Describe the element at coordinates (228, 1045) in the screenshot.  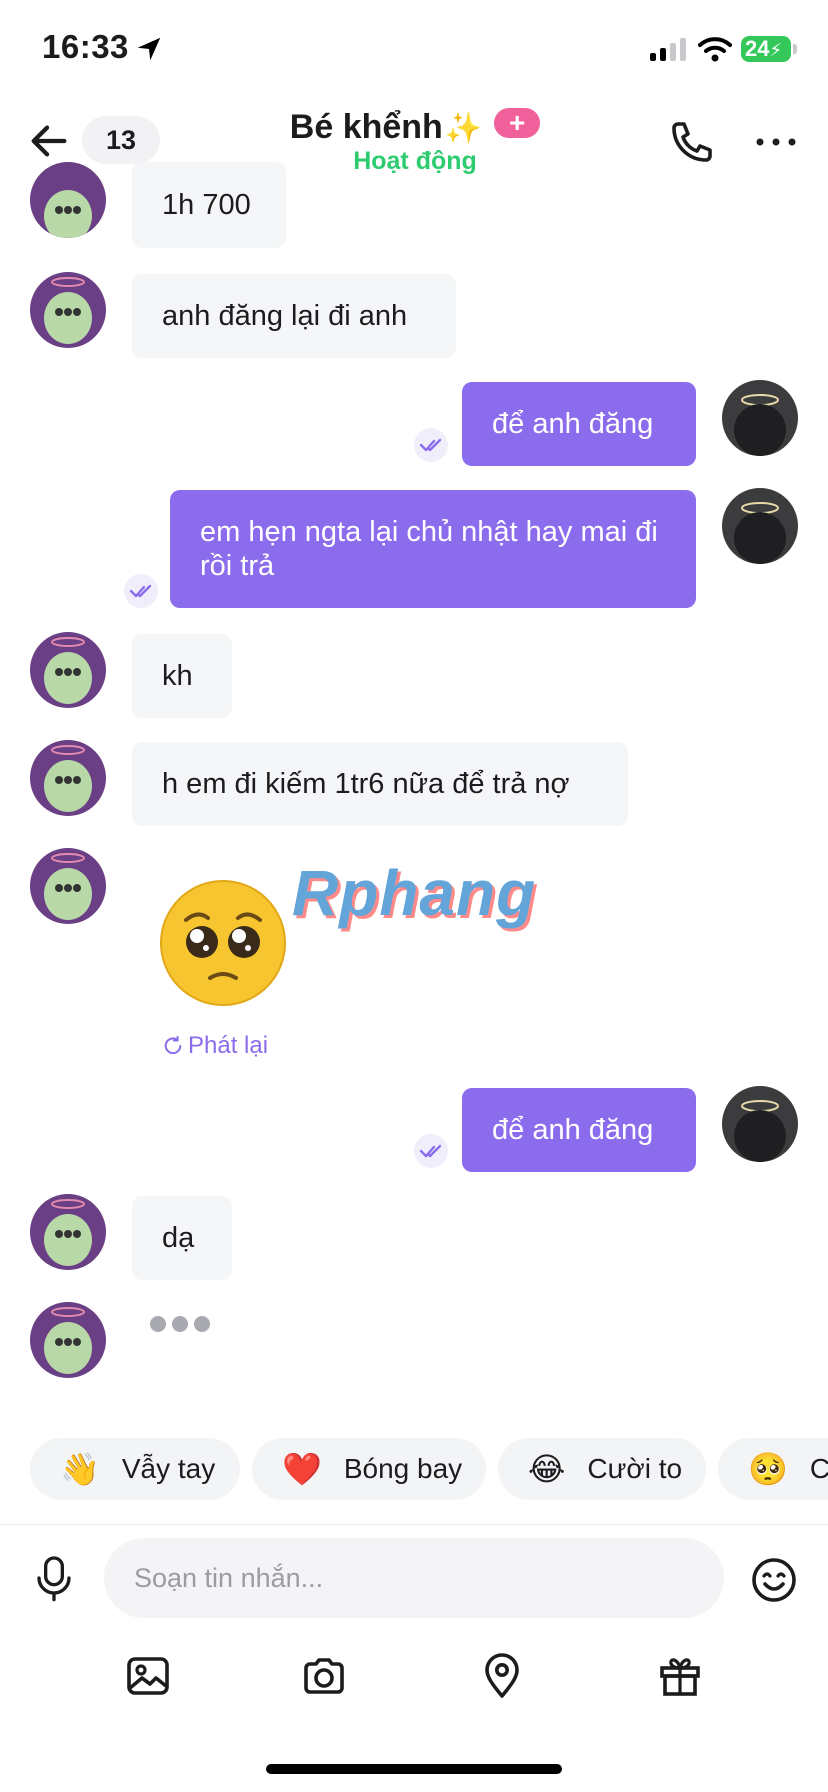
I see `replay-label: Phát lại` at that location.